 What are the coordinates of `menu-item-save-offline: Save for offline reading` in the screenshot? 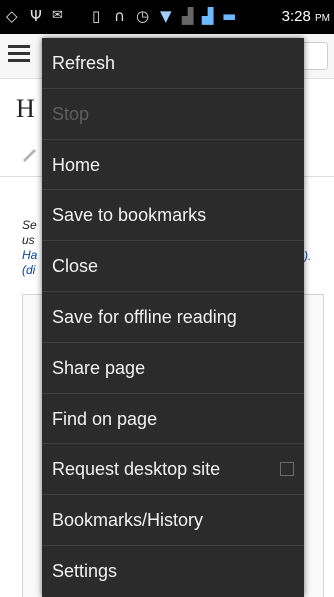 It's located at (173, 317).